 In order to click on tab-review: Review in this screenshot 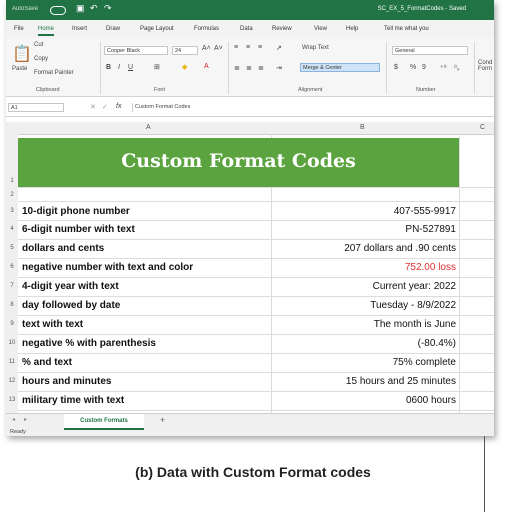, I will do `click(282, 29)`.